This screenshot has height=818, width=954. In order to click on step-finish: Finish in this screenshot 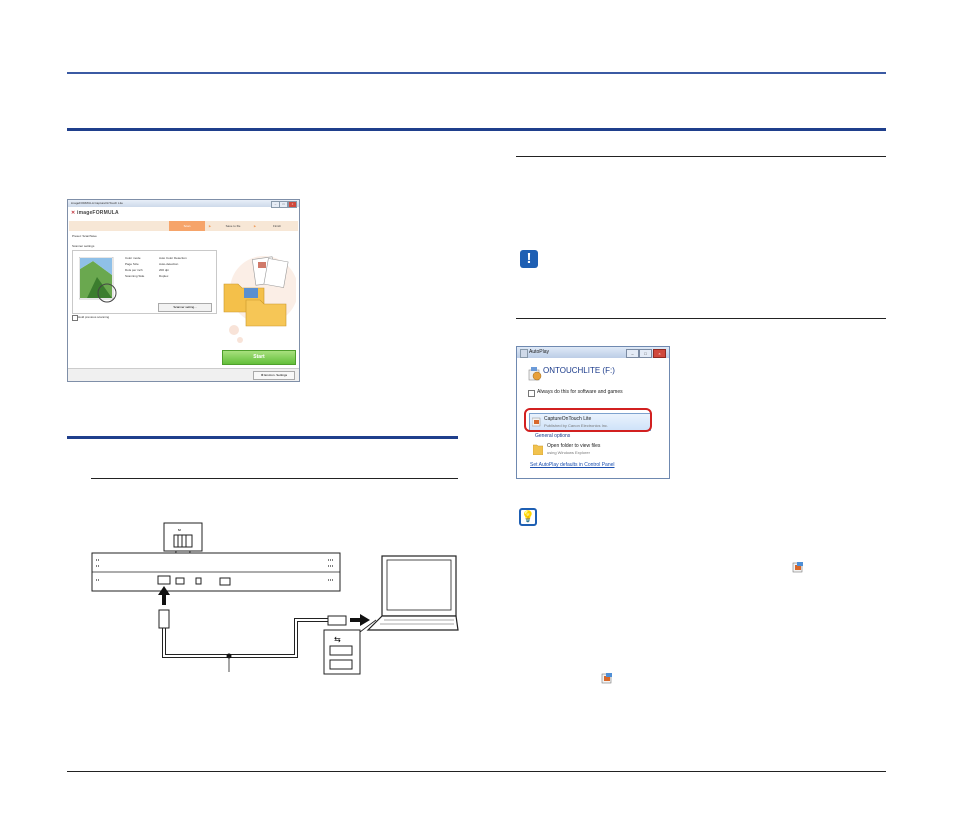, I will do `click(276, 226)`.